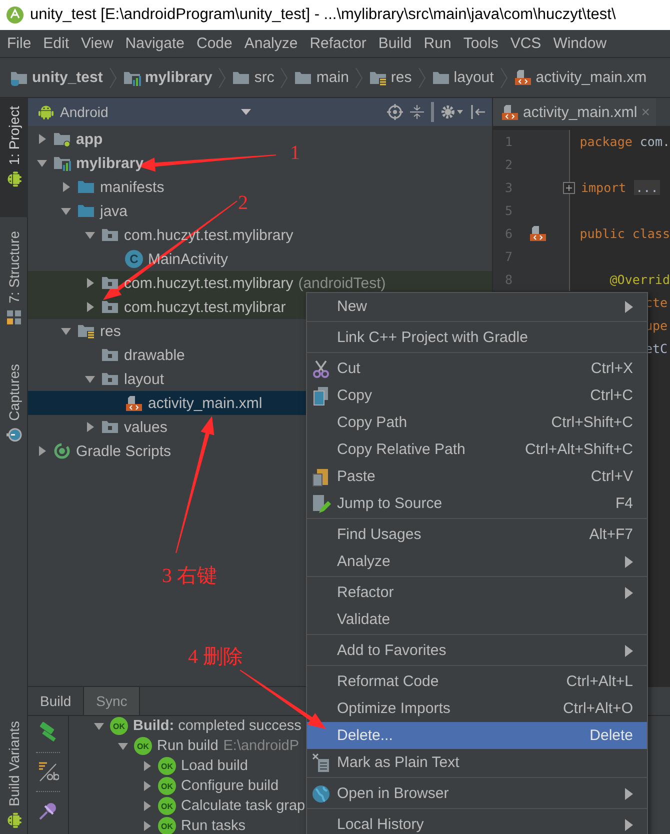  What do you see at coordinates (14, 278) in the screenshot?
I see `tool-window-tab: 7: Structure` at bounding box center [14, 278].